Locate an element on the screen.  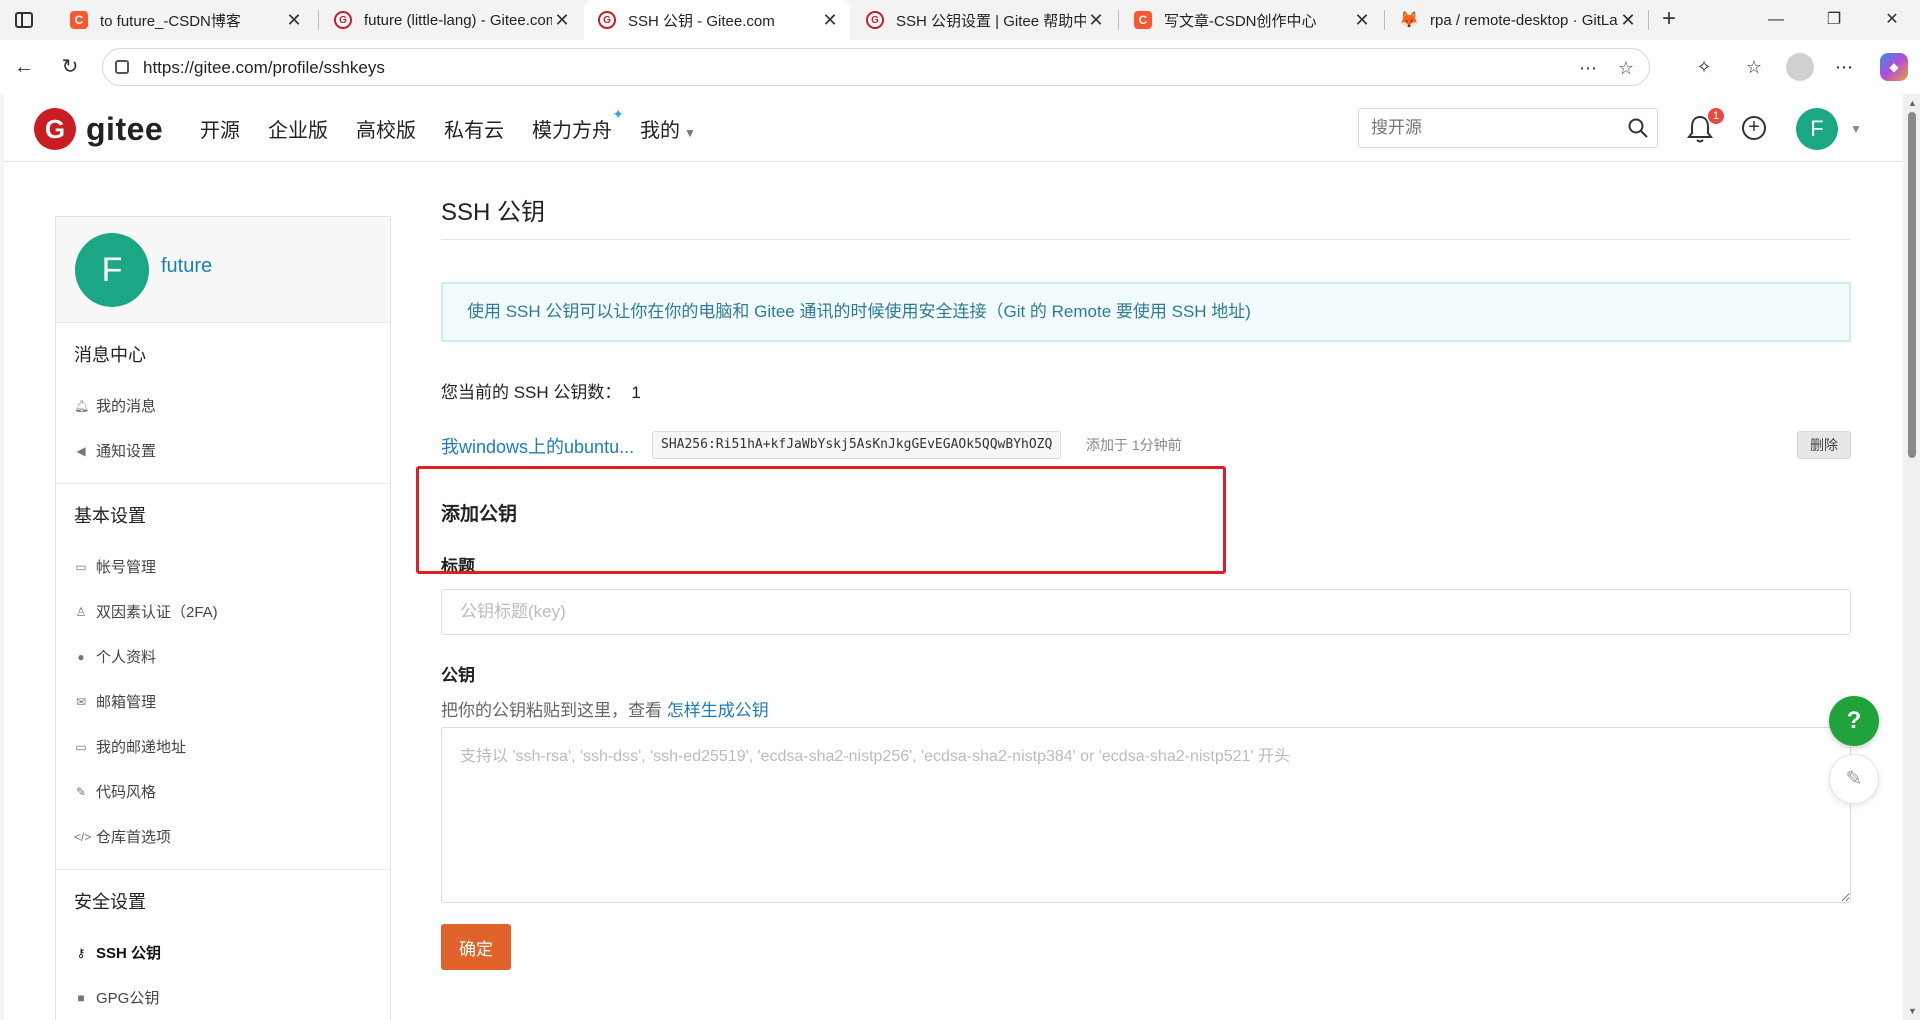
restore-icon: ❐ is located at coordinates (1834, 20).